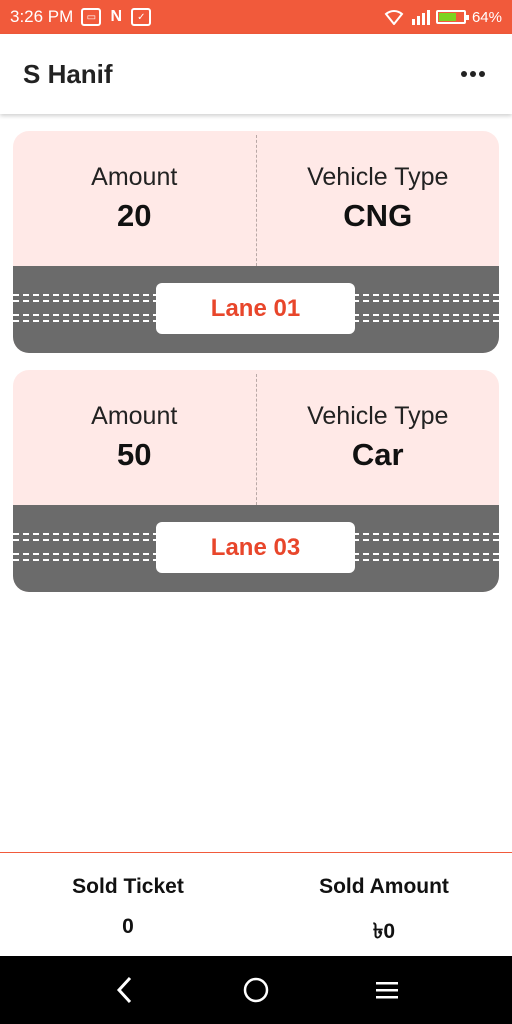 The width and height of the screenshot is (512, 1024). What do you see at coordinates (420, 17) in the screenshot?
I see `signal-icon` at bounding box center [420, 17].